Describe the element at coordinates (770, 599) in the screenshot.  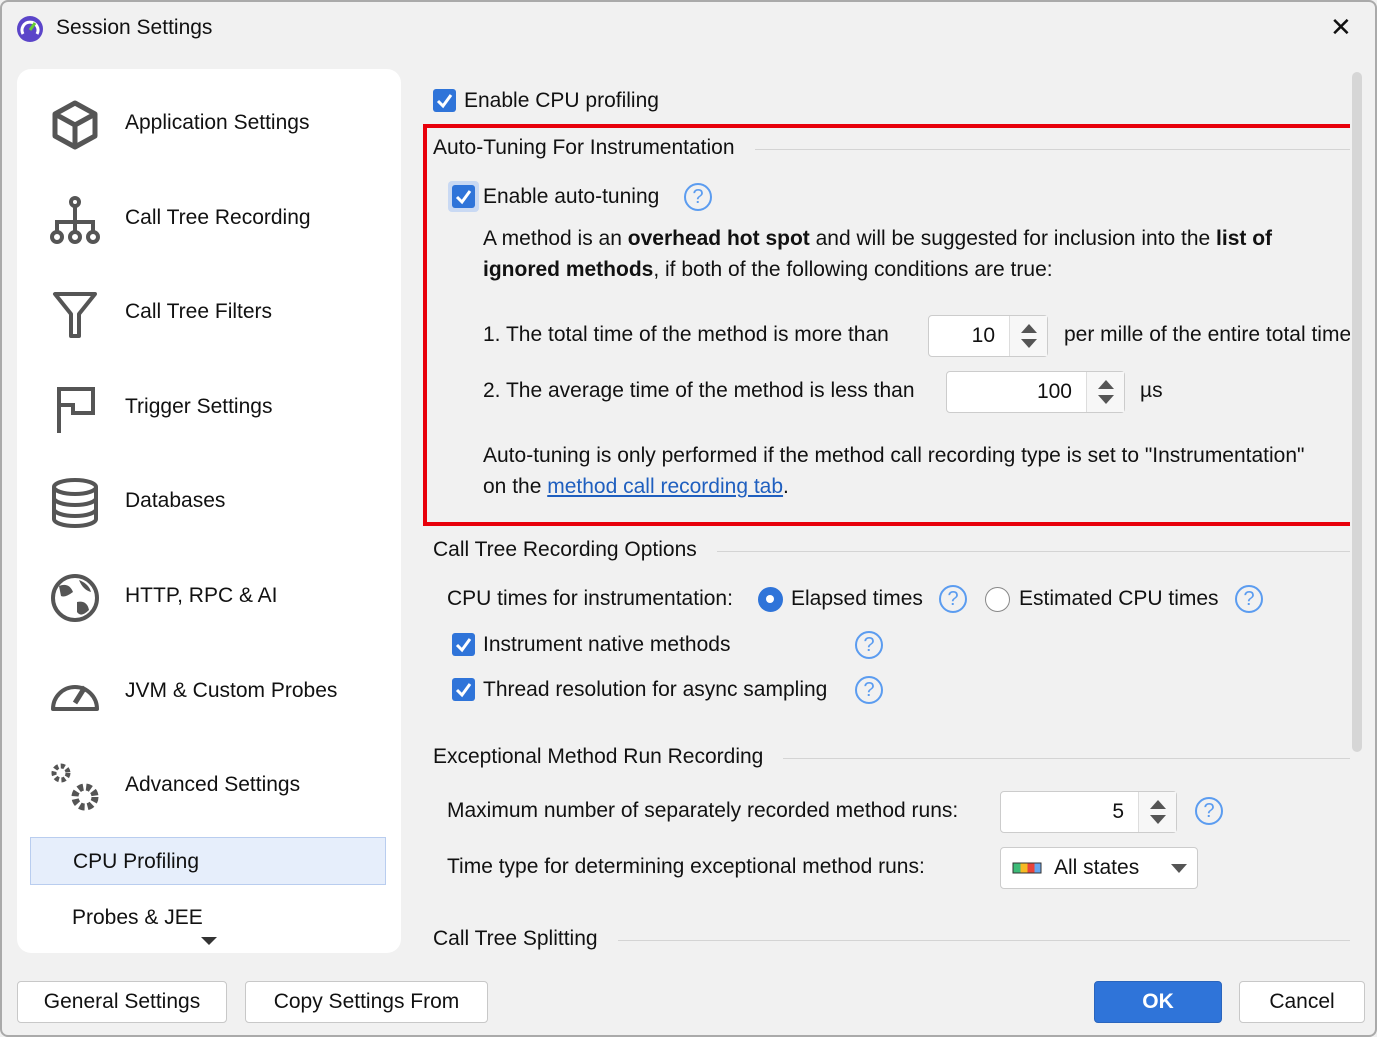
I see `elapsed-times-radio` at that location.